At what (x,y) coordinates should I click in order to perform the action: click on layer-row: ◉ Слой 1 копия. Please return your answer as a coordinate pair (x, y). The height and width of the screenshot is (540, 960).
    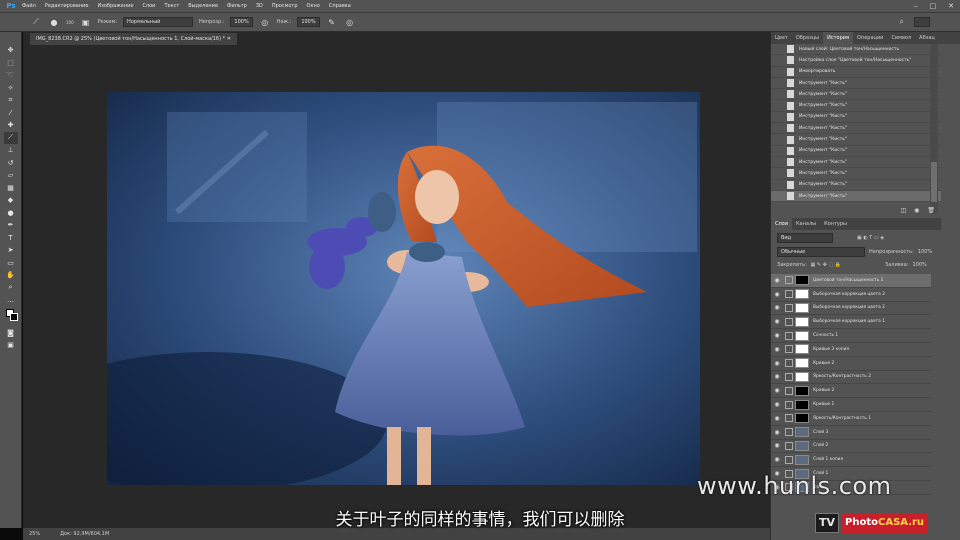
    Looking at the image, I should click on (851, 460).